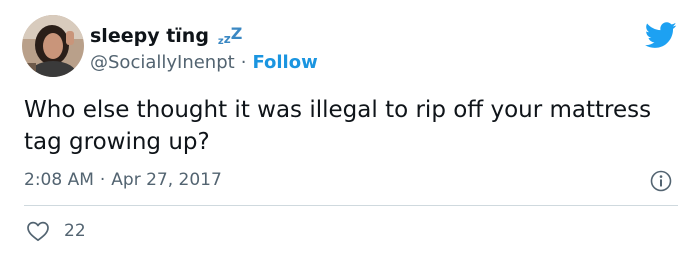  I want to click on zzz-sleep-icon: z z Z, so click(230, 35).